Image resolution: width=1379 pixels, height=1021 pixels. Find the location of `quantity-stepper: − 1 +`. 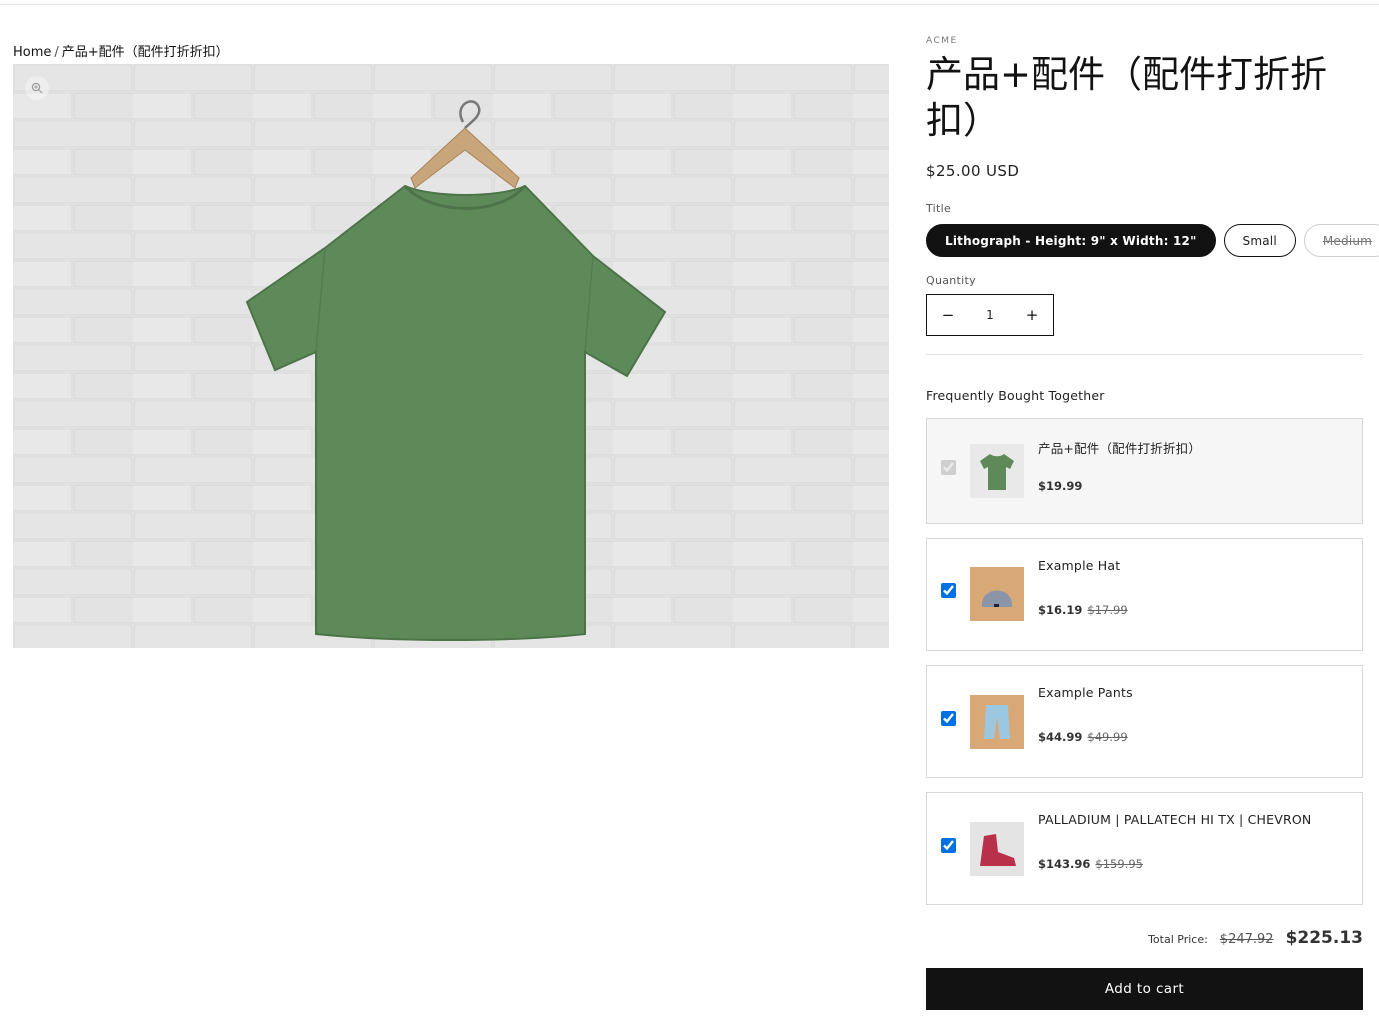

quantity-stepper: − 1 + is located at coordinates (990, 315).